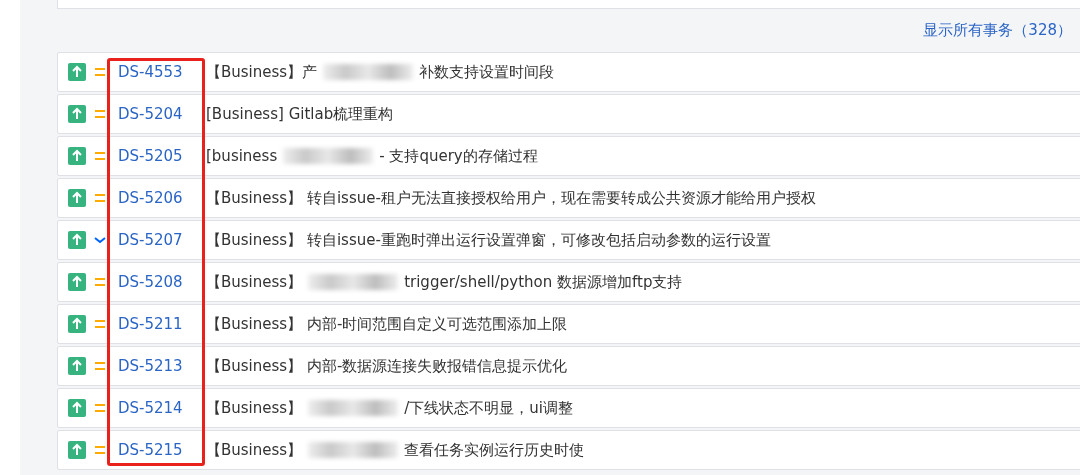 This screenshot has height=475, width=1080. I want to click on issue-key-link: DS-5204, so click(162, 114).